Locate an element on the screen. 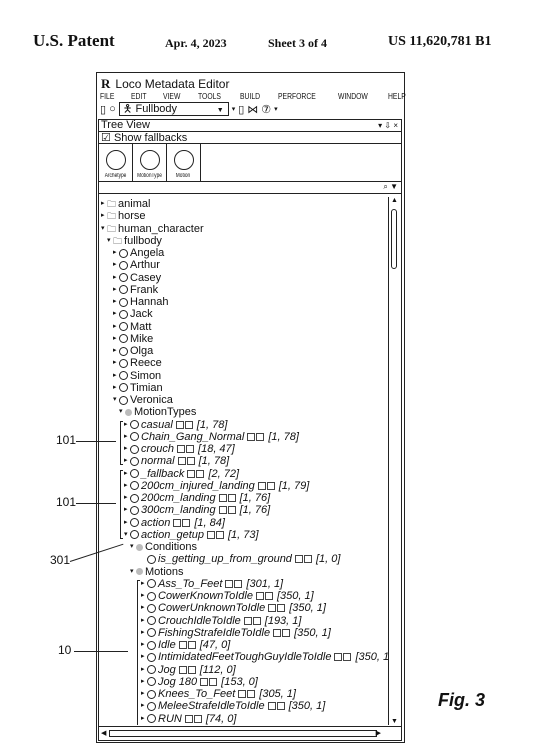  tree-item-label: Timian is located at coordinates (146, 387).